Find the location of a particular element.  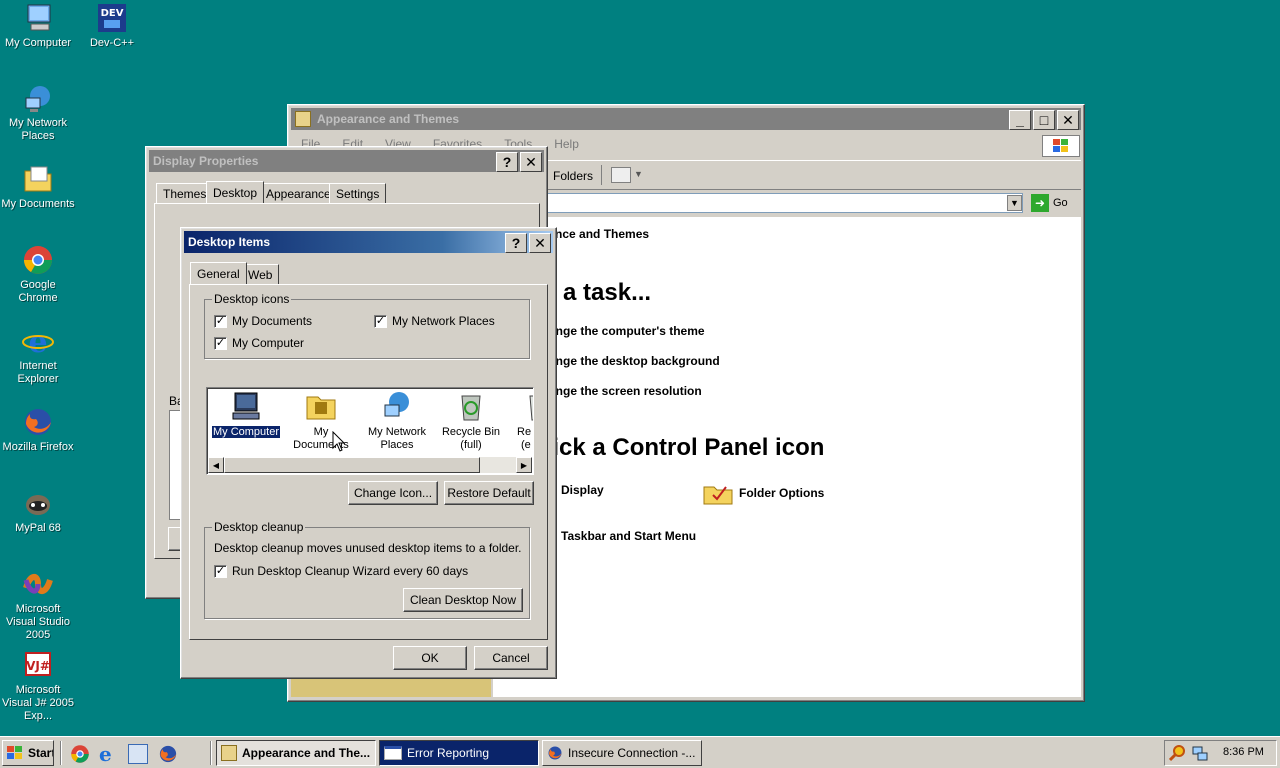

check-my-documents: ✓ My Documents is located at coordinates (263, 321).